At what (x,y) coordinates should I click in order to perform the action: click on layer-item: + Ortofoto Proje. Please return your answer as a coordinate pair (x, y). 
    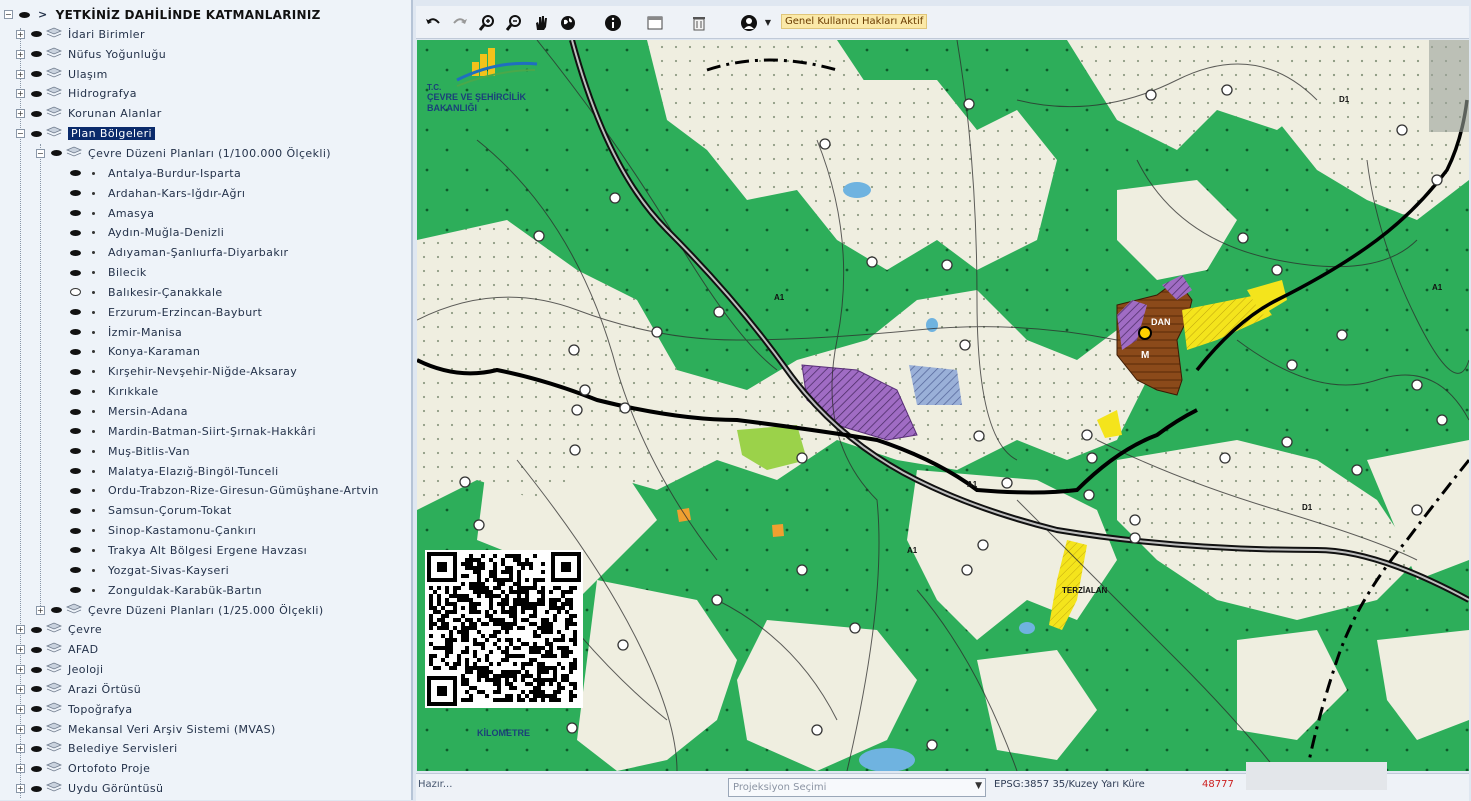
    Looking at the image, I should click on (83, 768).